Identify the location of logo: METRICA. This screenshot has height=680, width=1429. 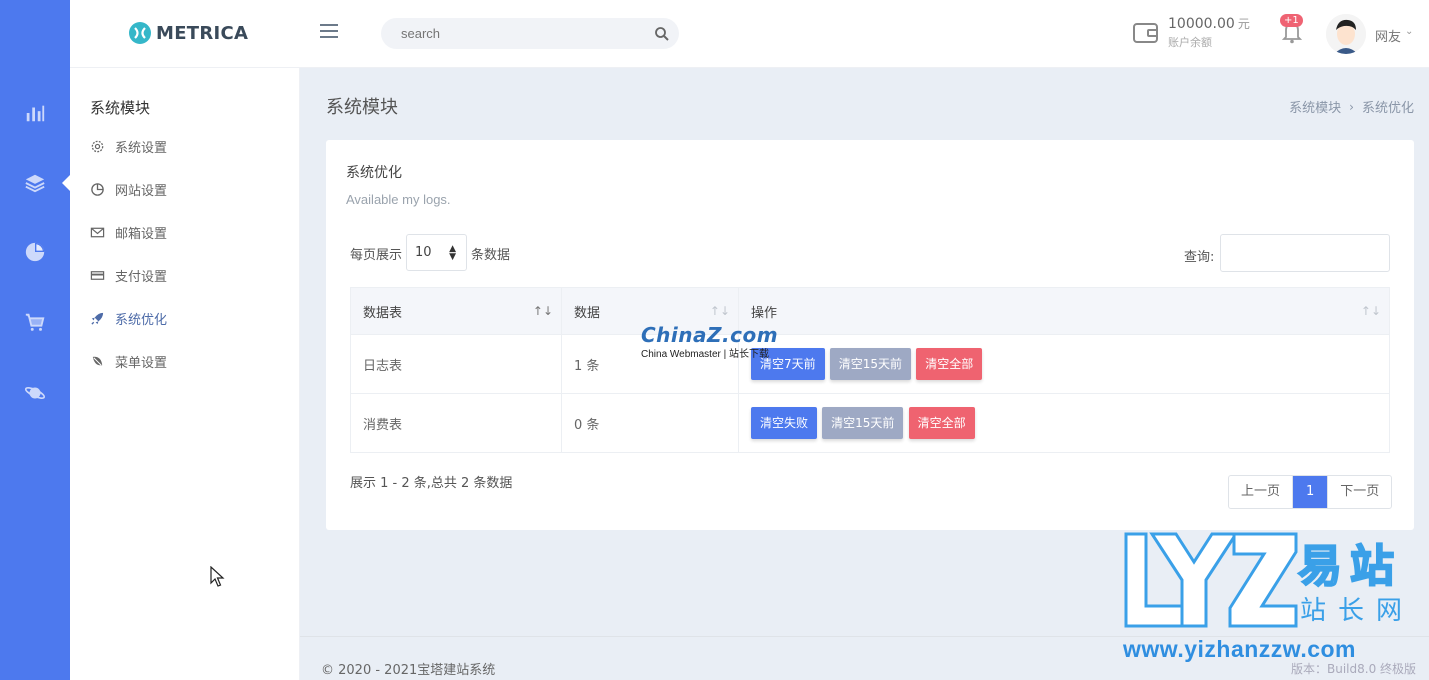
(188, 33).